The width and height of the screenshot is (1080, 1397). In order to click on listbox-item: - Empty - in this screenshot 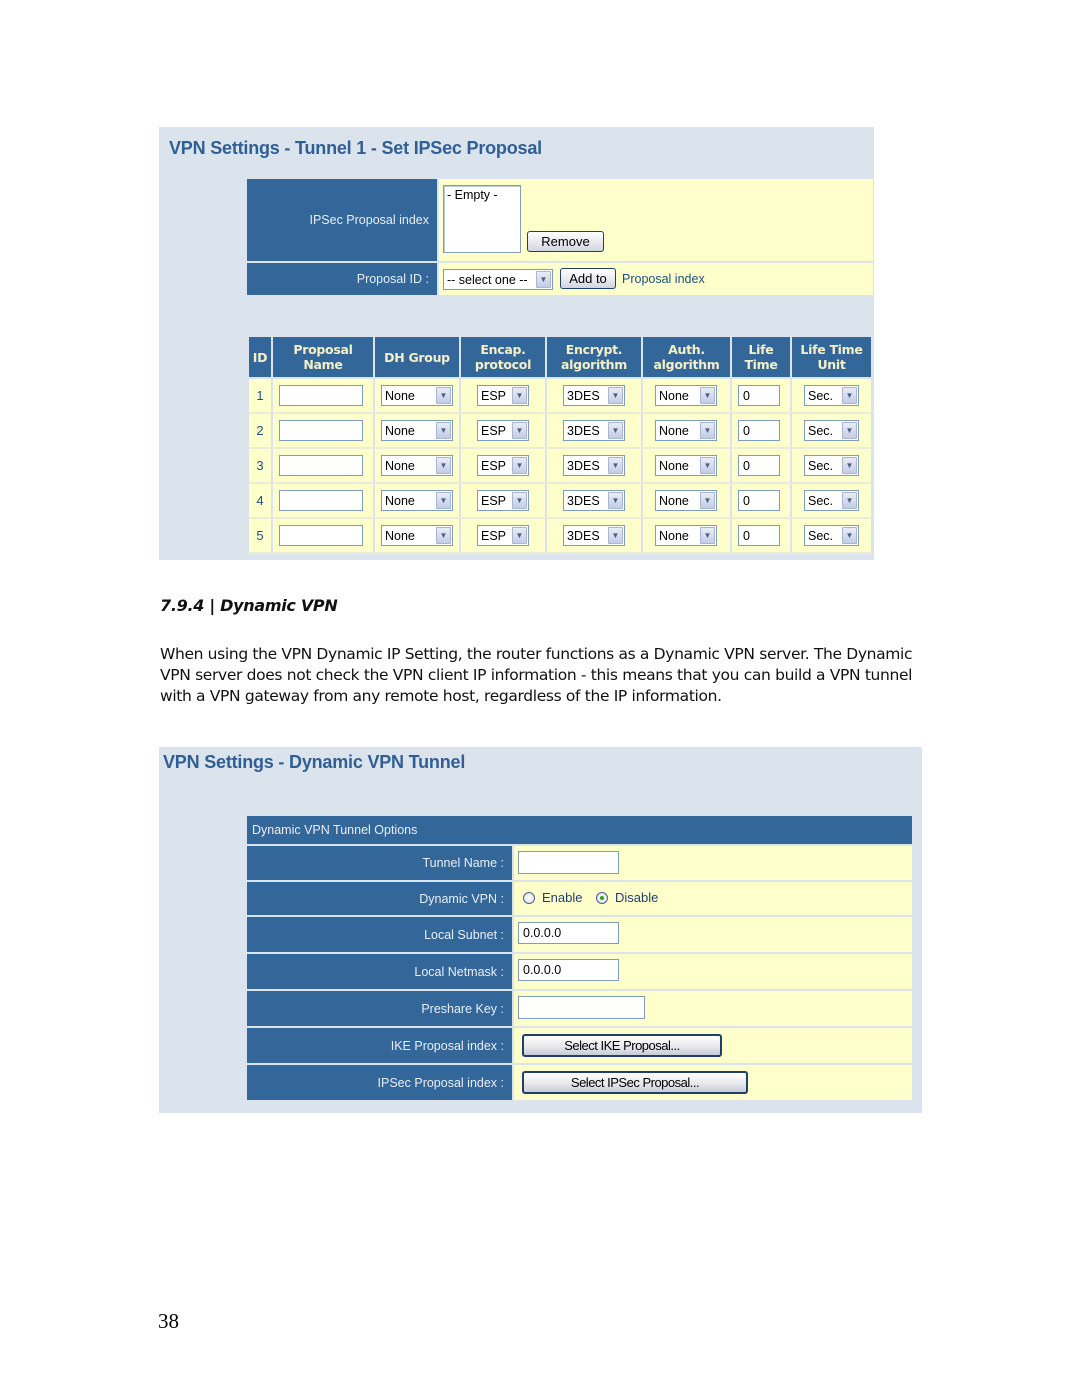, I will do `click(482, 195)`.